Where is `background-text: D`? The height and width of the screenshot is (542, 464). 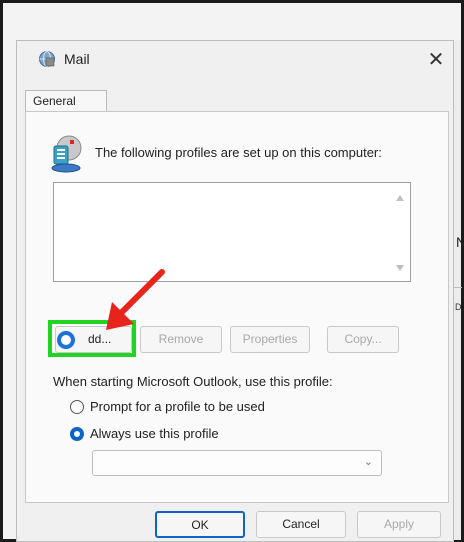
background-text: D is located at coordinates (458, 307).